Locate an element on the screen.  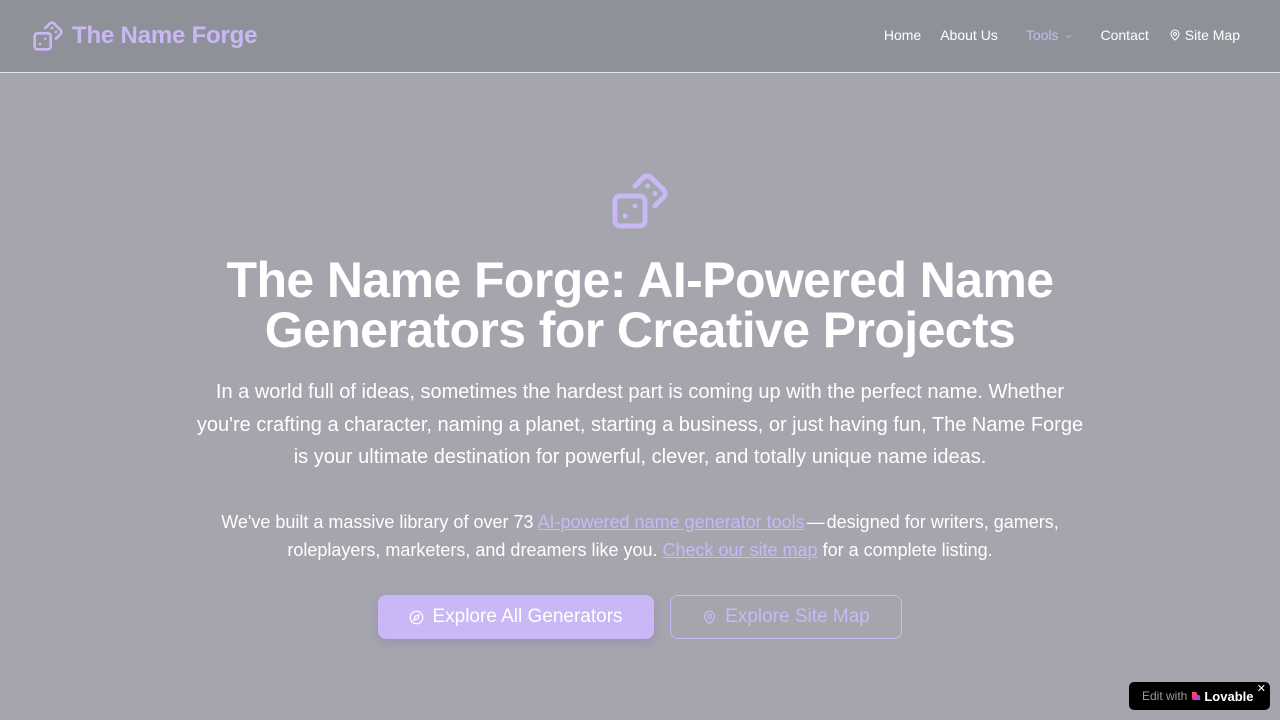
site-map-link: Check our site map is located at coordinates (740, 550).